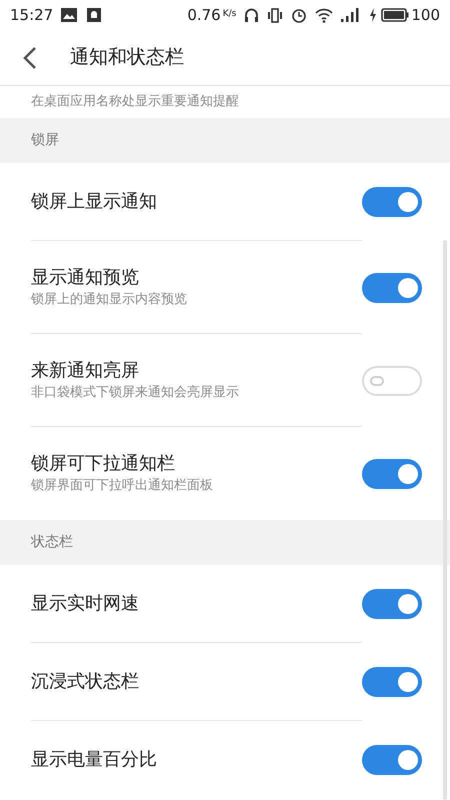  Describe the element at coordinates (324, 15) in the screenshot. I see `wifi-icon` at that location.